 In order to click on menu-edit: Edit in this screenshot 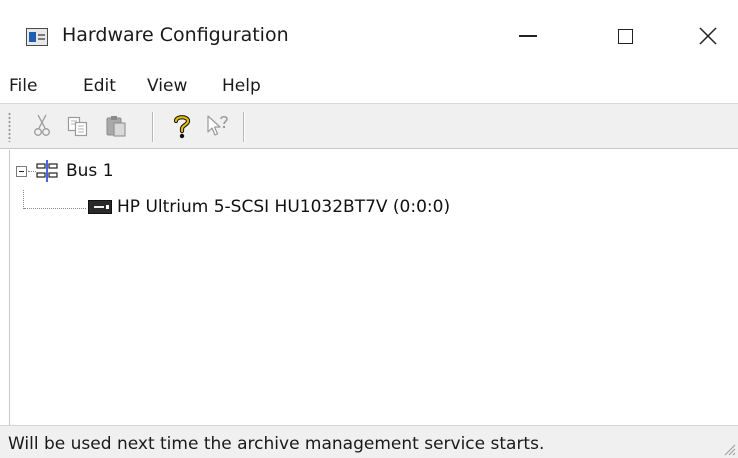, I will do `click(99, 86)`.